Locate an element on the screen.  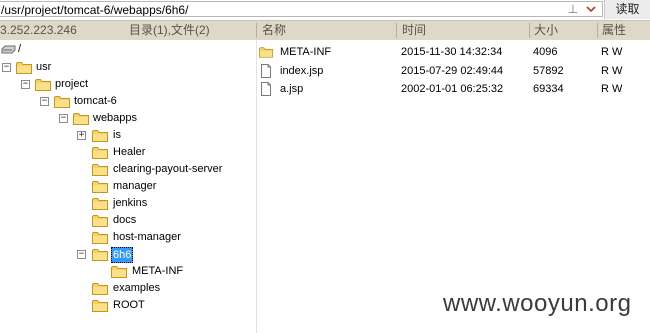
column-name: 名称 is located at coordinates (274, 30).